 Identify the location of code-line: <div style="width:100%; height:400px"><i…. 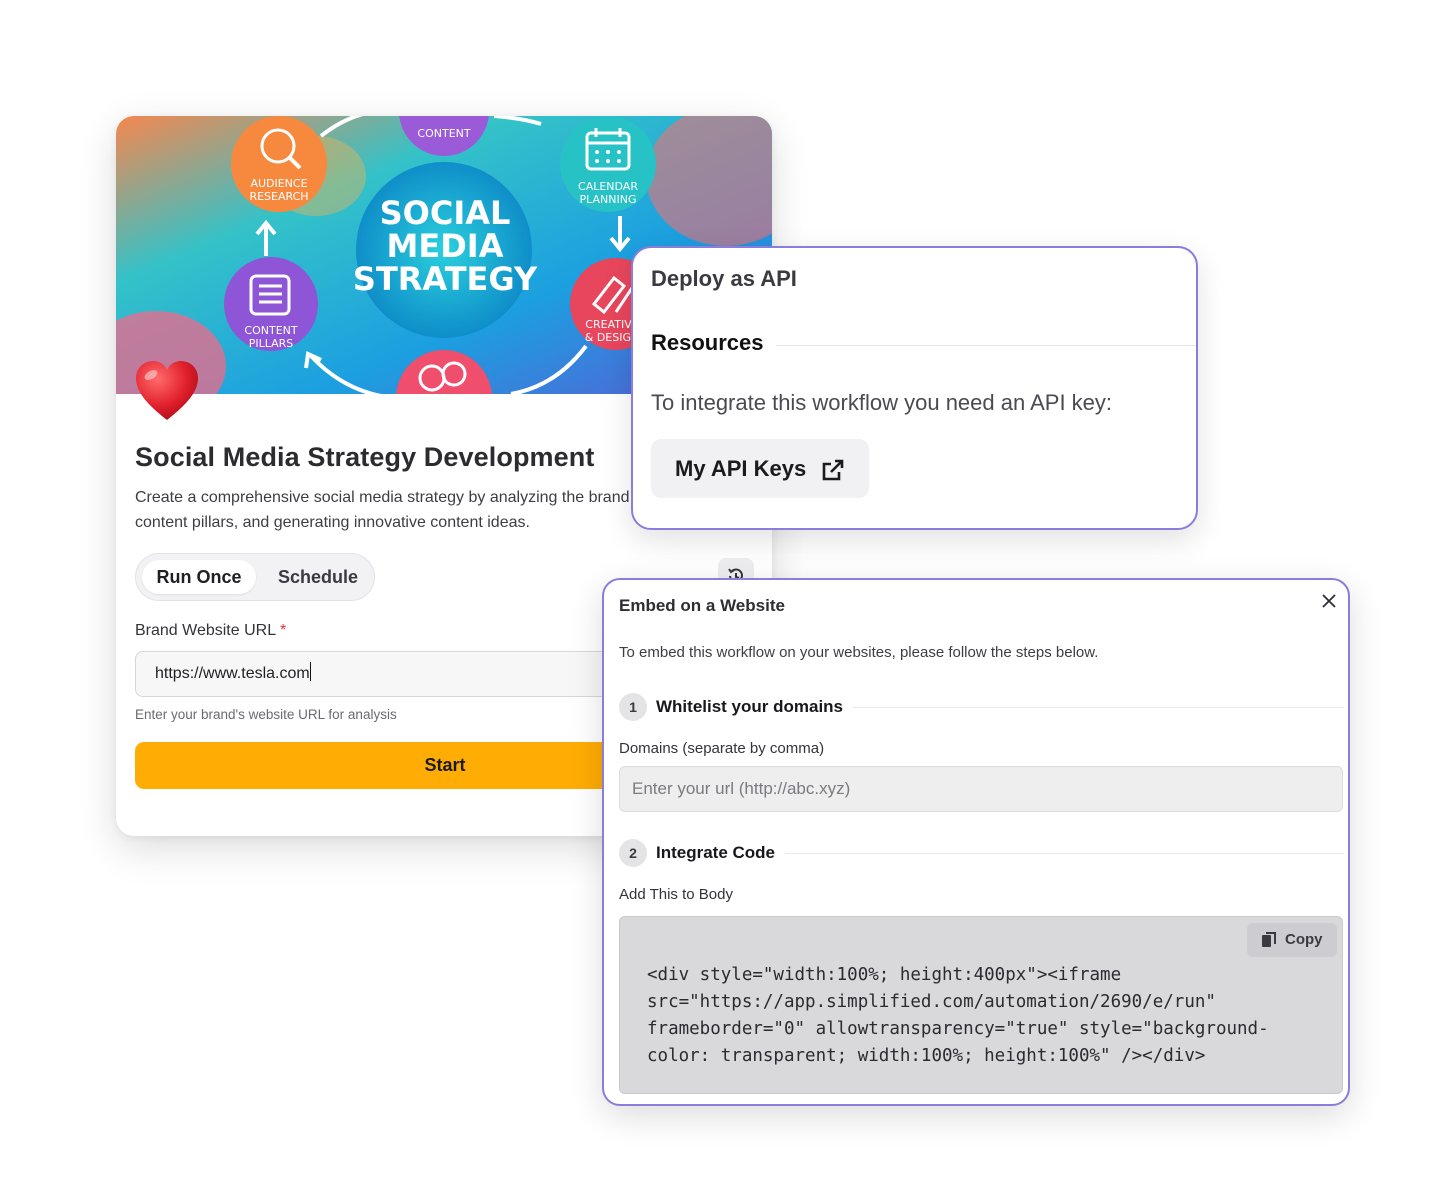
(884, 975).